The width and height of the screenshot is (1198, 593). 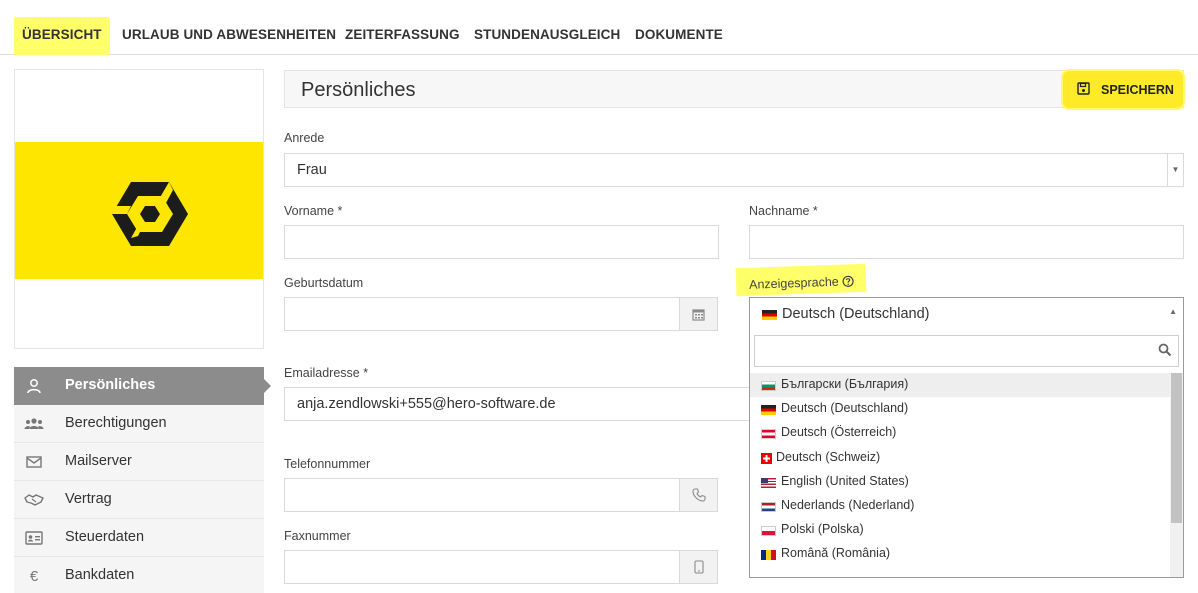 I want to click on sidebar-item-vertrag: Vertrag, so click(x=139, y=500).